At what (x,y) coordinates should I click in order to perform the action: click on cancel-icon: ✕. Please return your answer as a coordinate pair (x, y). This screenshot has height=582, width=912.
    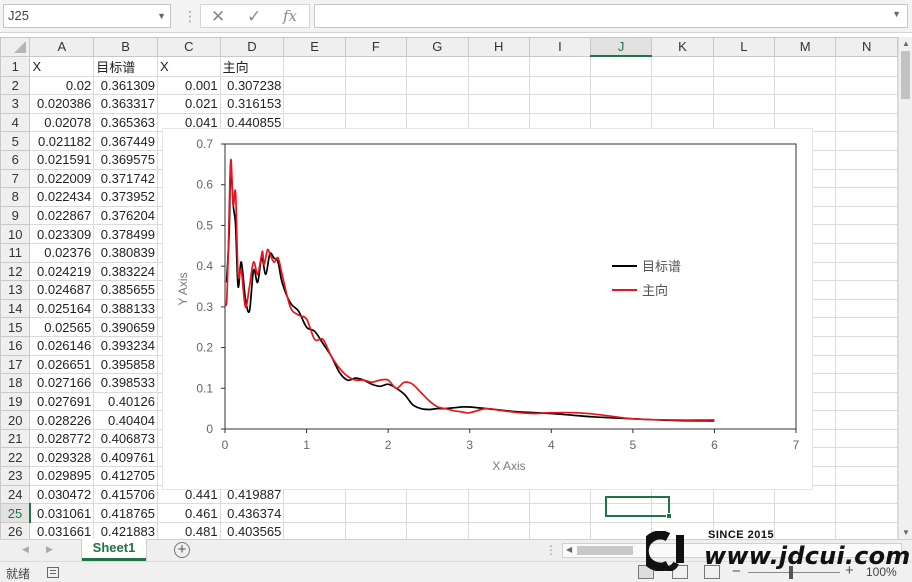
    Looking at the image, I should click on (218, 17).